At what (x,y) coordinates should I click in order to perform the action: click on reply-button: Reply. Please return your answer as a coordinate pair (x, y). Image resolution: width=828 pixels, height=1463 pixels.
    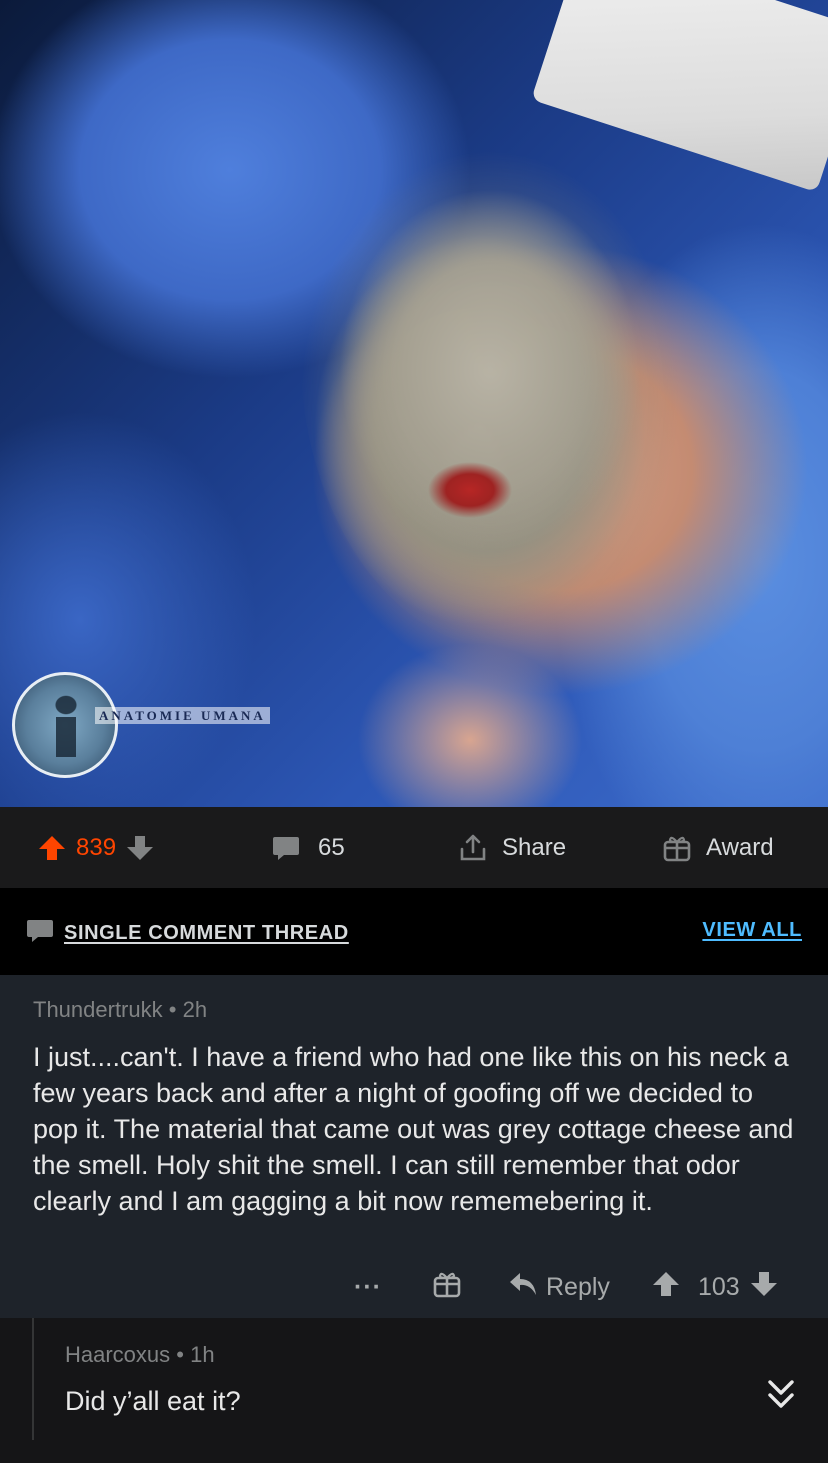
    Looking at the image, I should click on (559, 1287).